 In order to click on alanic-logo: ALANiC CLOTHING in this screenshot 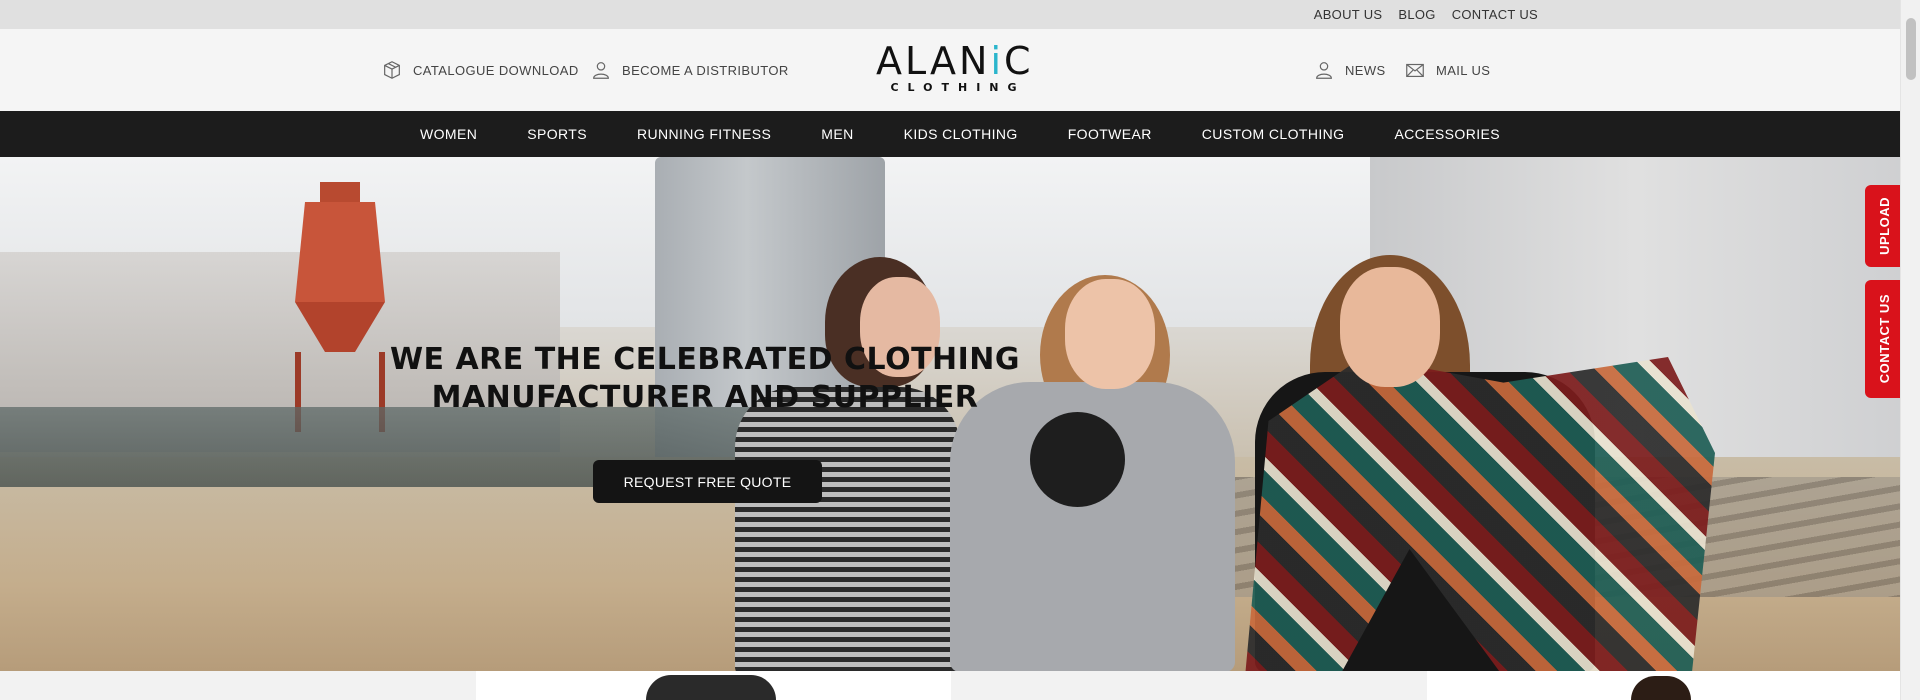, I will do `click(954, 70)`.